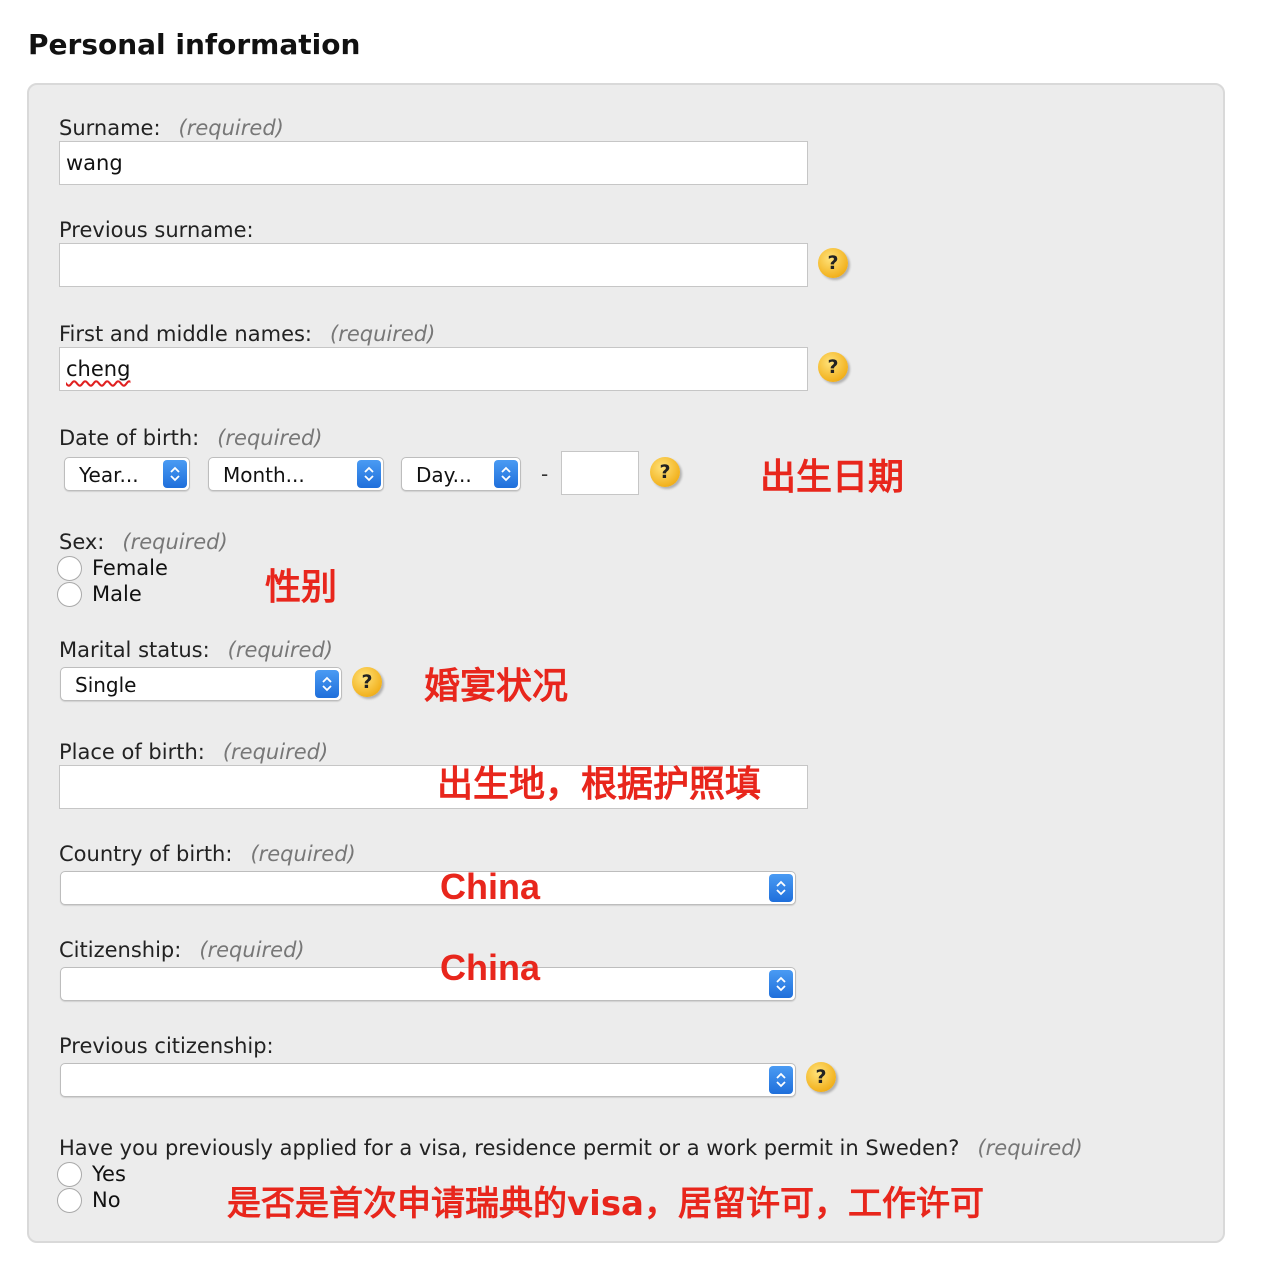  I want to click on country-of-birth-select, so click(428, 888).